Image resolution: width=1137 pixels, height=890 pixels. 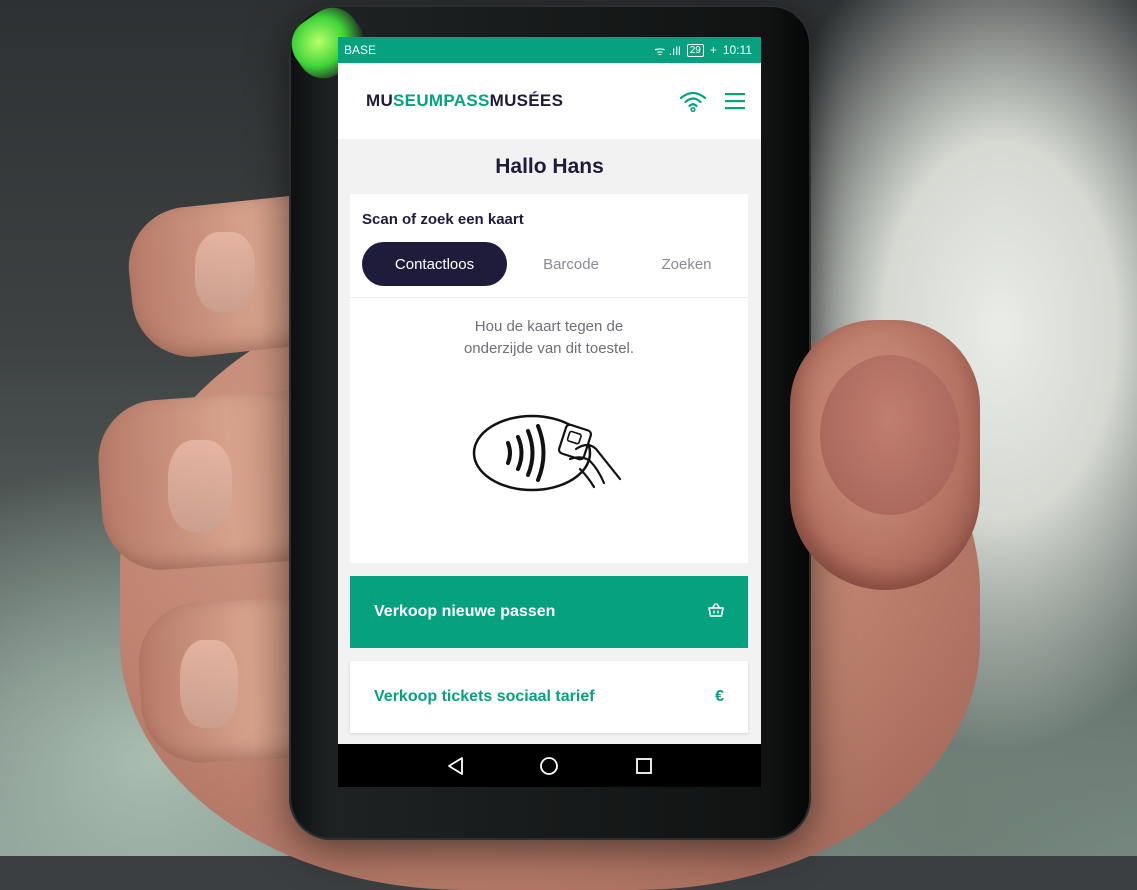 I want to click on signal-icon: ᯤ .ıll, so click(x=667, y=50).